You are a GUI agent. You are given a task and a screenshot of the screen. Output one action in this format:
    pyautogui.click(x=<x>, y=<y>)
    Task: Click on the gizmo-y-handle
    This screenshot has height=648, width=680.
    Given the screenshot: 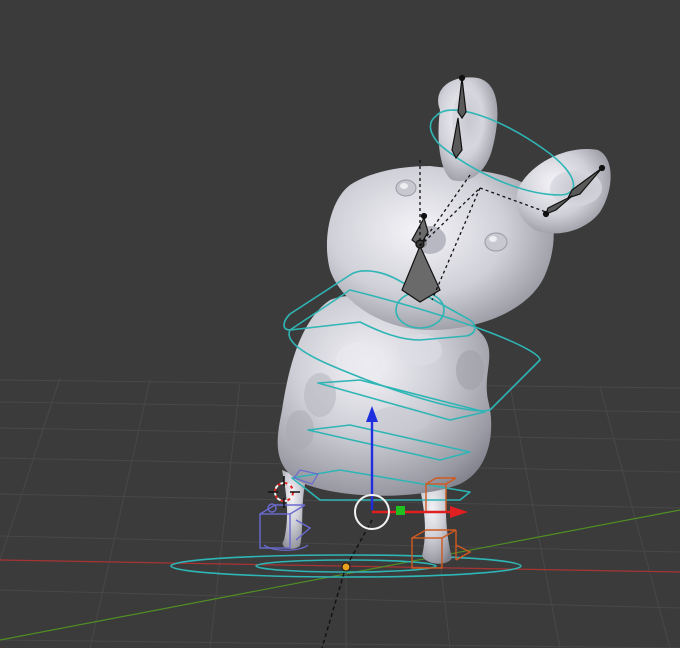 What is the action you would take?
    pyautogui.click(x=400, y=510)
    